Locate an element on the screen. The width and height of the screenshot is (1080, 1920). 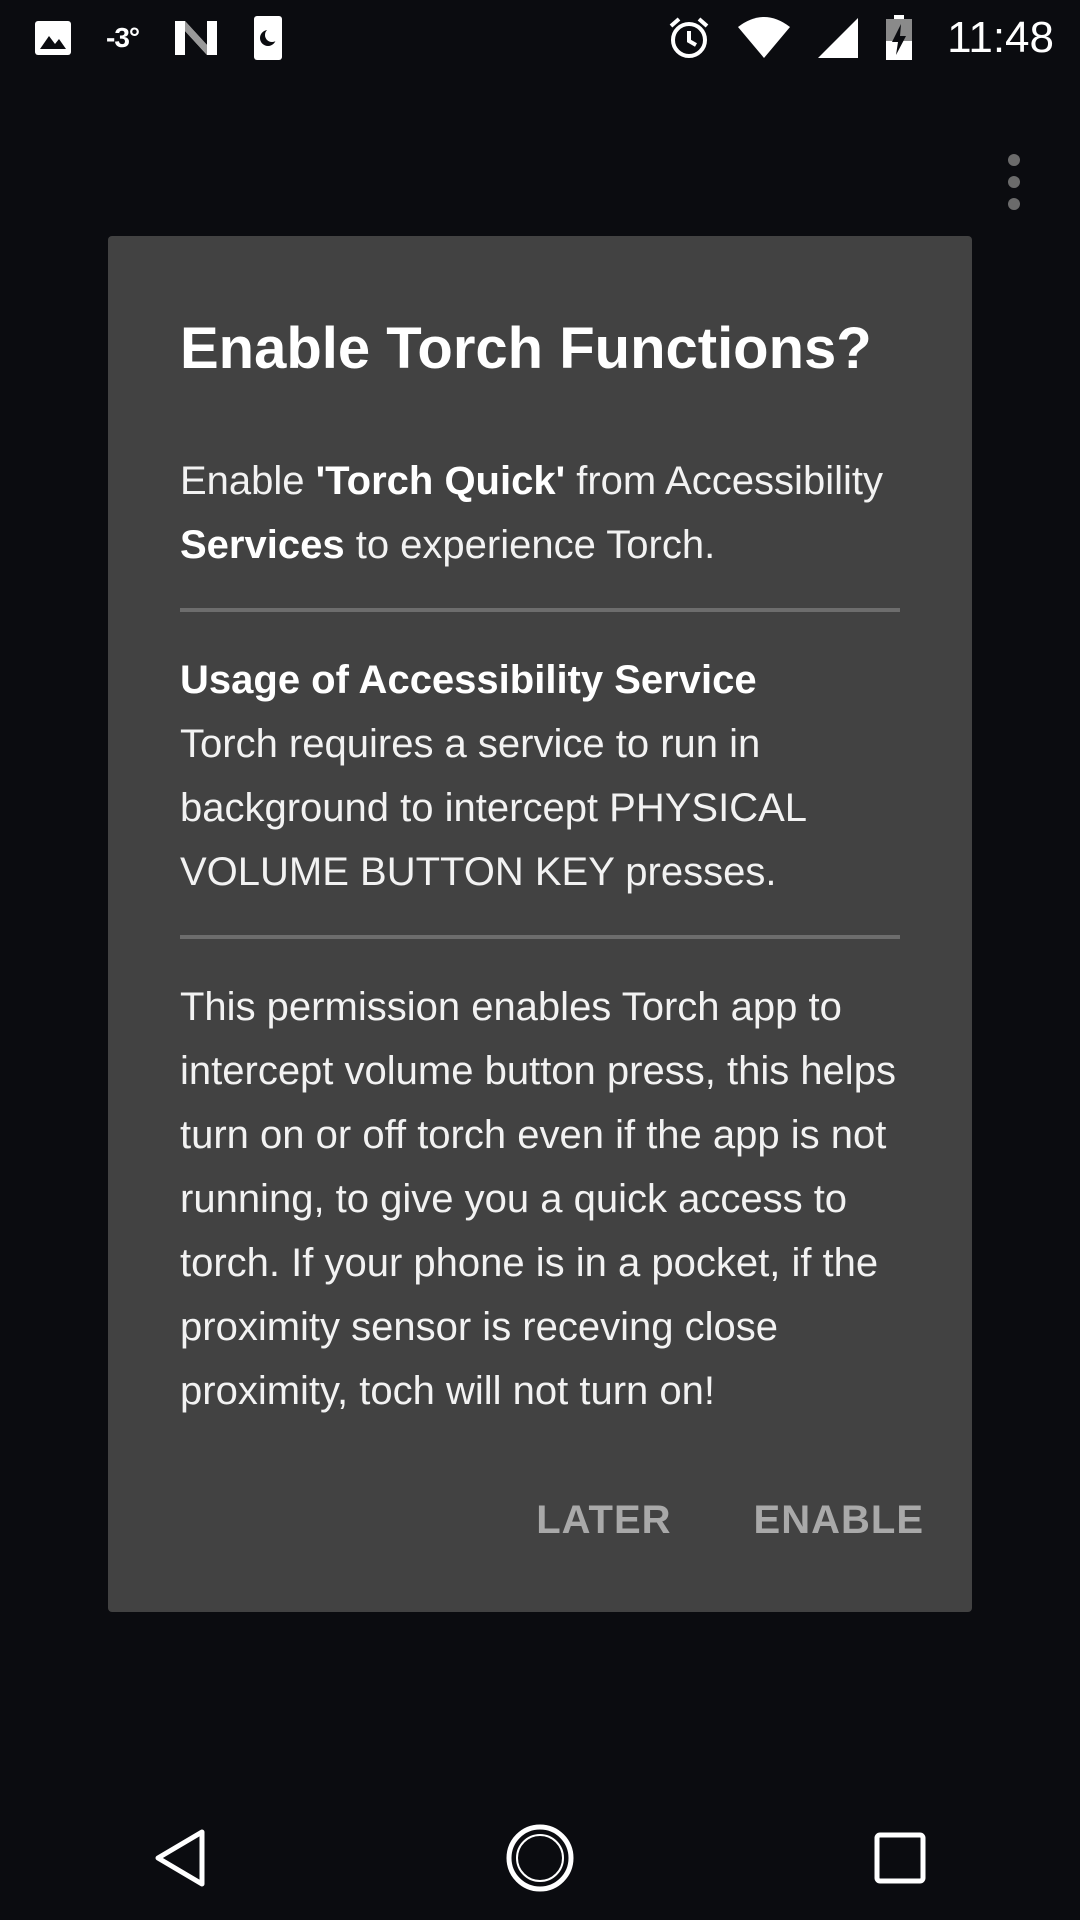
signal-icon is located at coordinates (838, 38).